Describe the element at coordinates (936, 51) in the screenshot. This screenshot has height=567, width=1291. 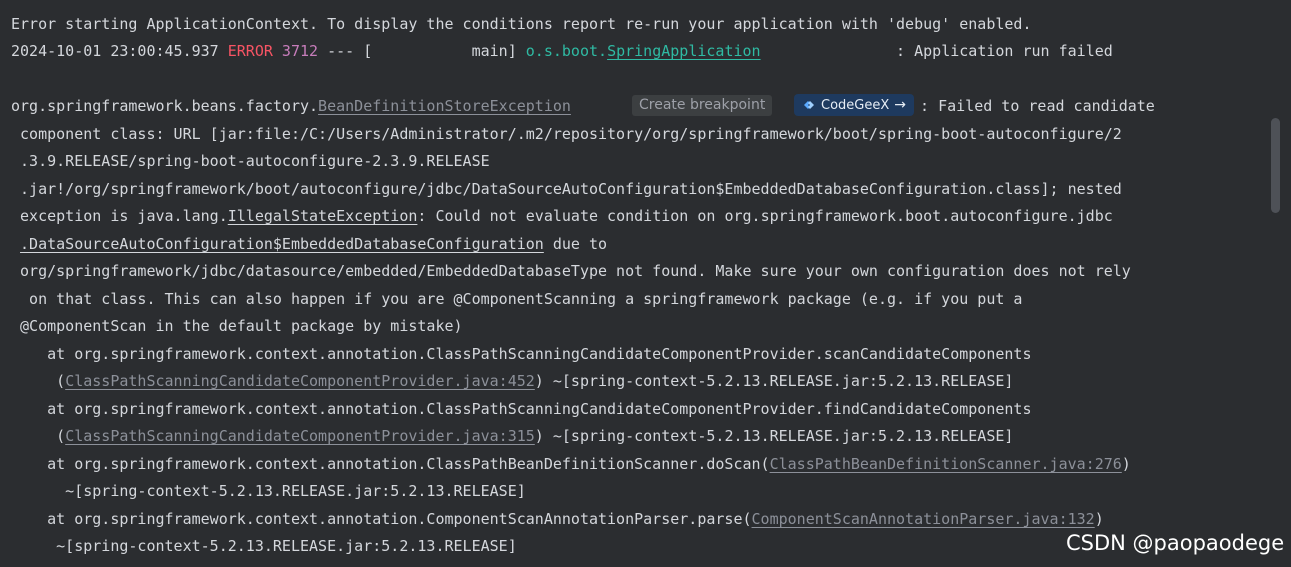
I see `log-message: : Application run failed` at that location.